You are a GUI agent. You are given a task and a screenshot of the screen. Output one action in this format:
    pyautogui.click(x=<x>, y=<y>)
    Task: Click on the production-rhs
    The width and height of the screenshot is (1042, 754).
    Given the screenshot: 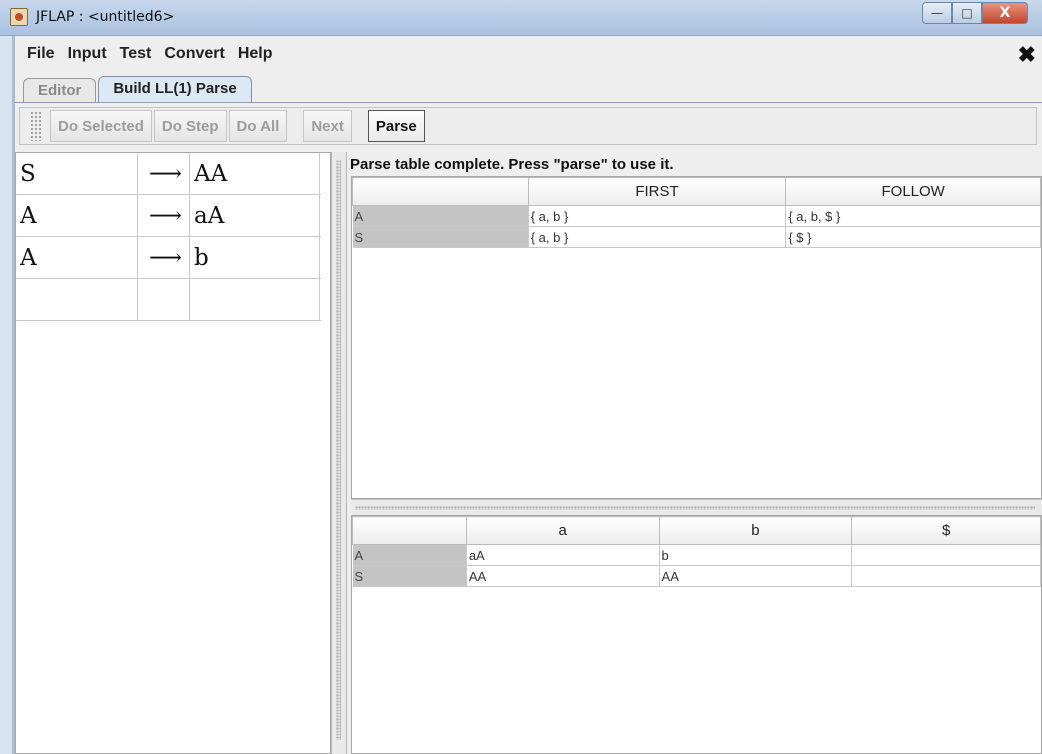 What is the action you would take?
    pyautogui.click(x=255, y=299)
    